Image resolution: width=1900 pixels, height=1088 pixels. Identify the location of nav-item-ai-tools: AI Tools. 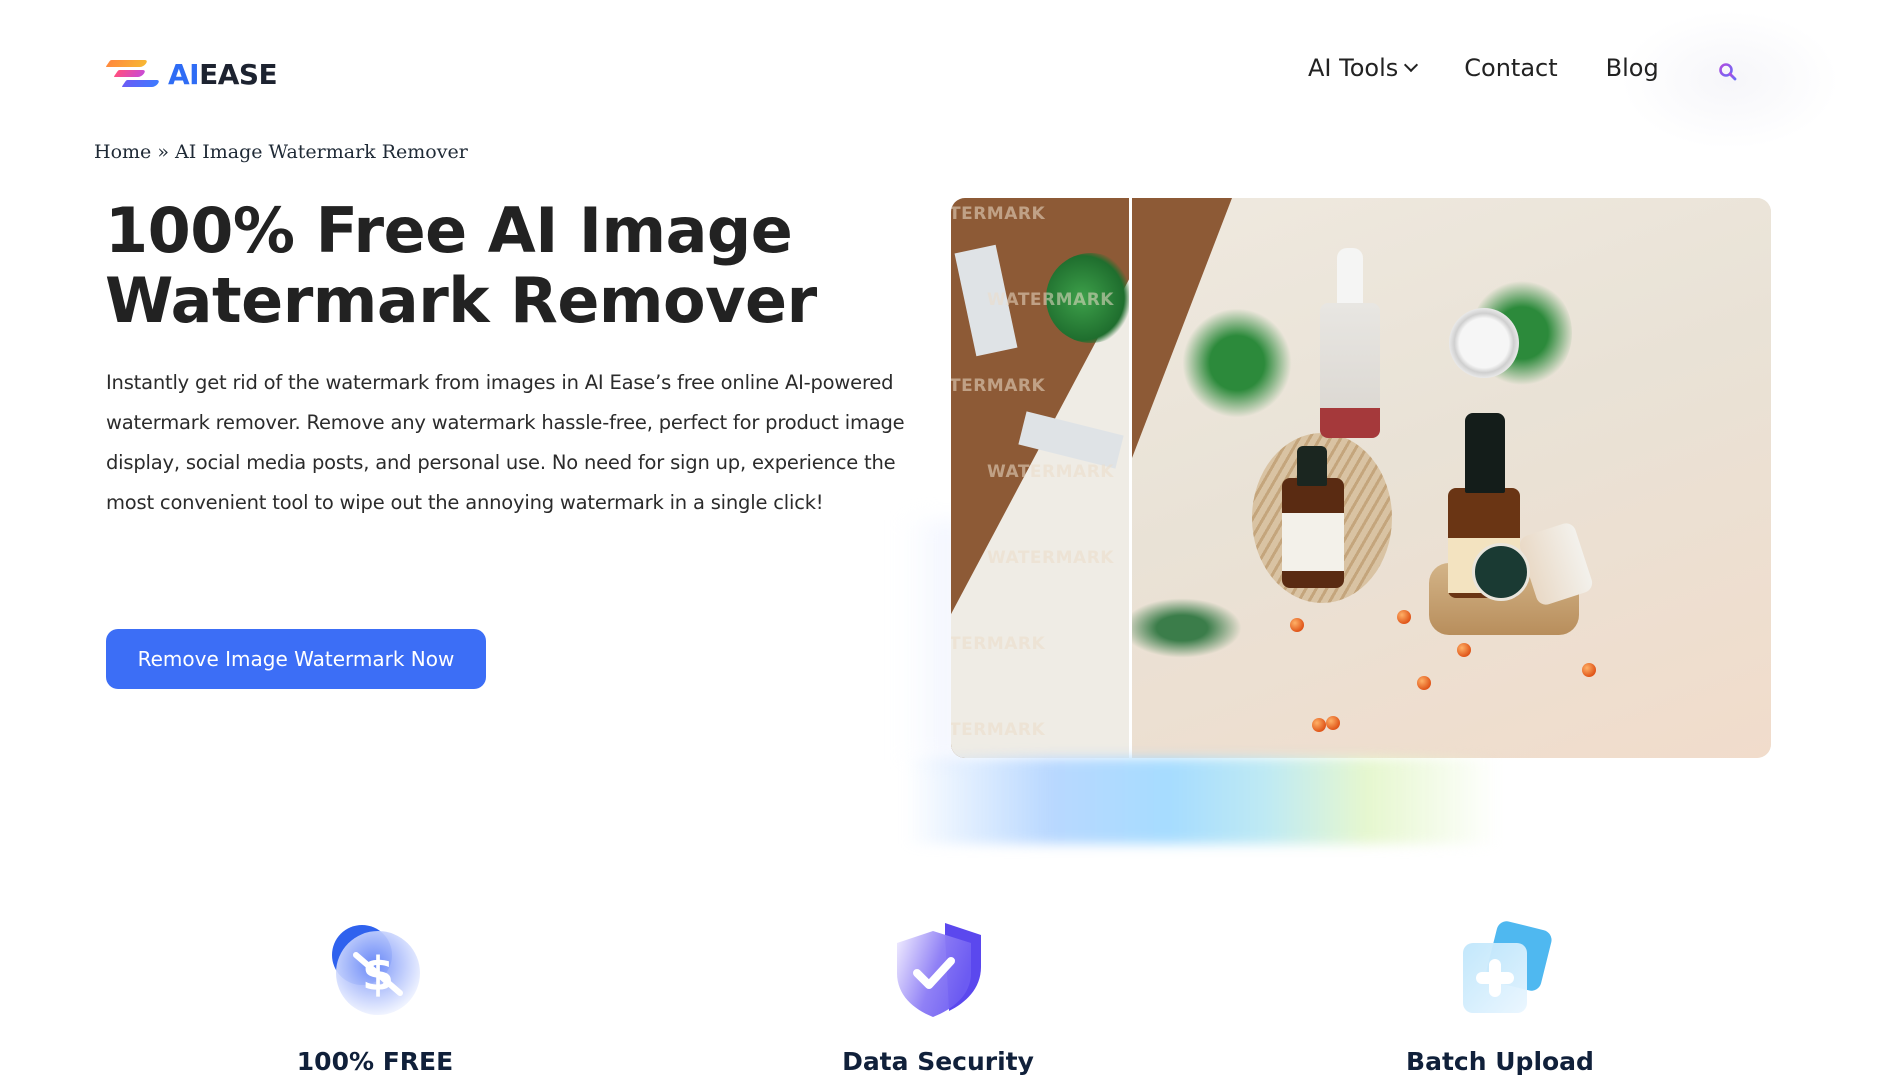
(1363, 68).